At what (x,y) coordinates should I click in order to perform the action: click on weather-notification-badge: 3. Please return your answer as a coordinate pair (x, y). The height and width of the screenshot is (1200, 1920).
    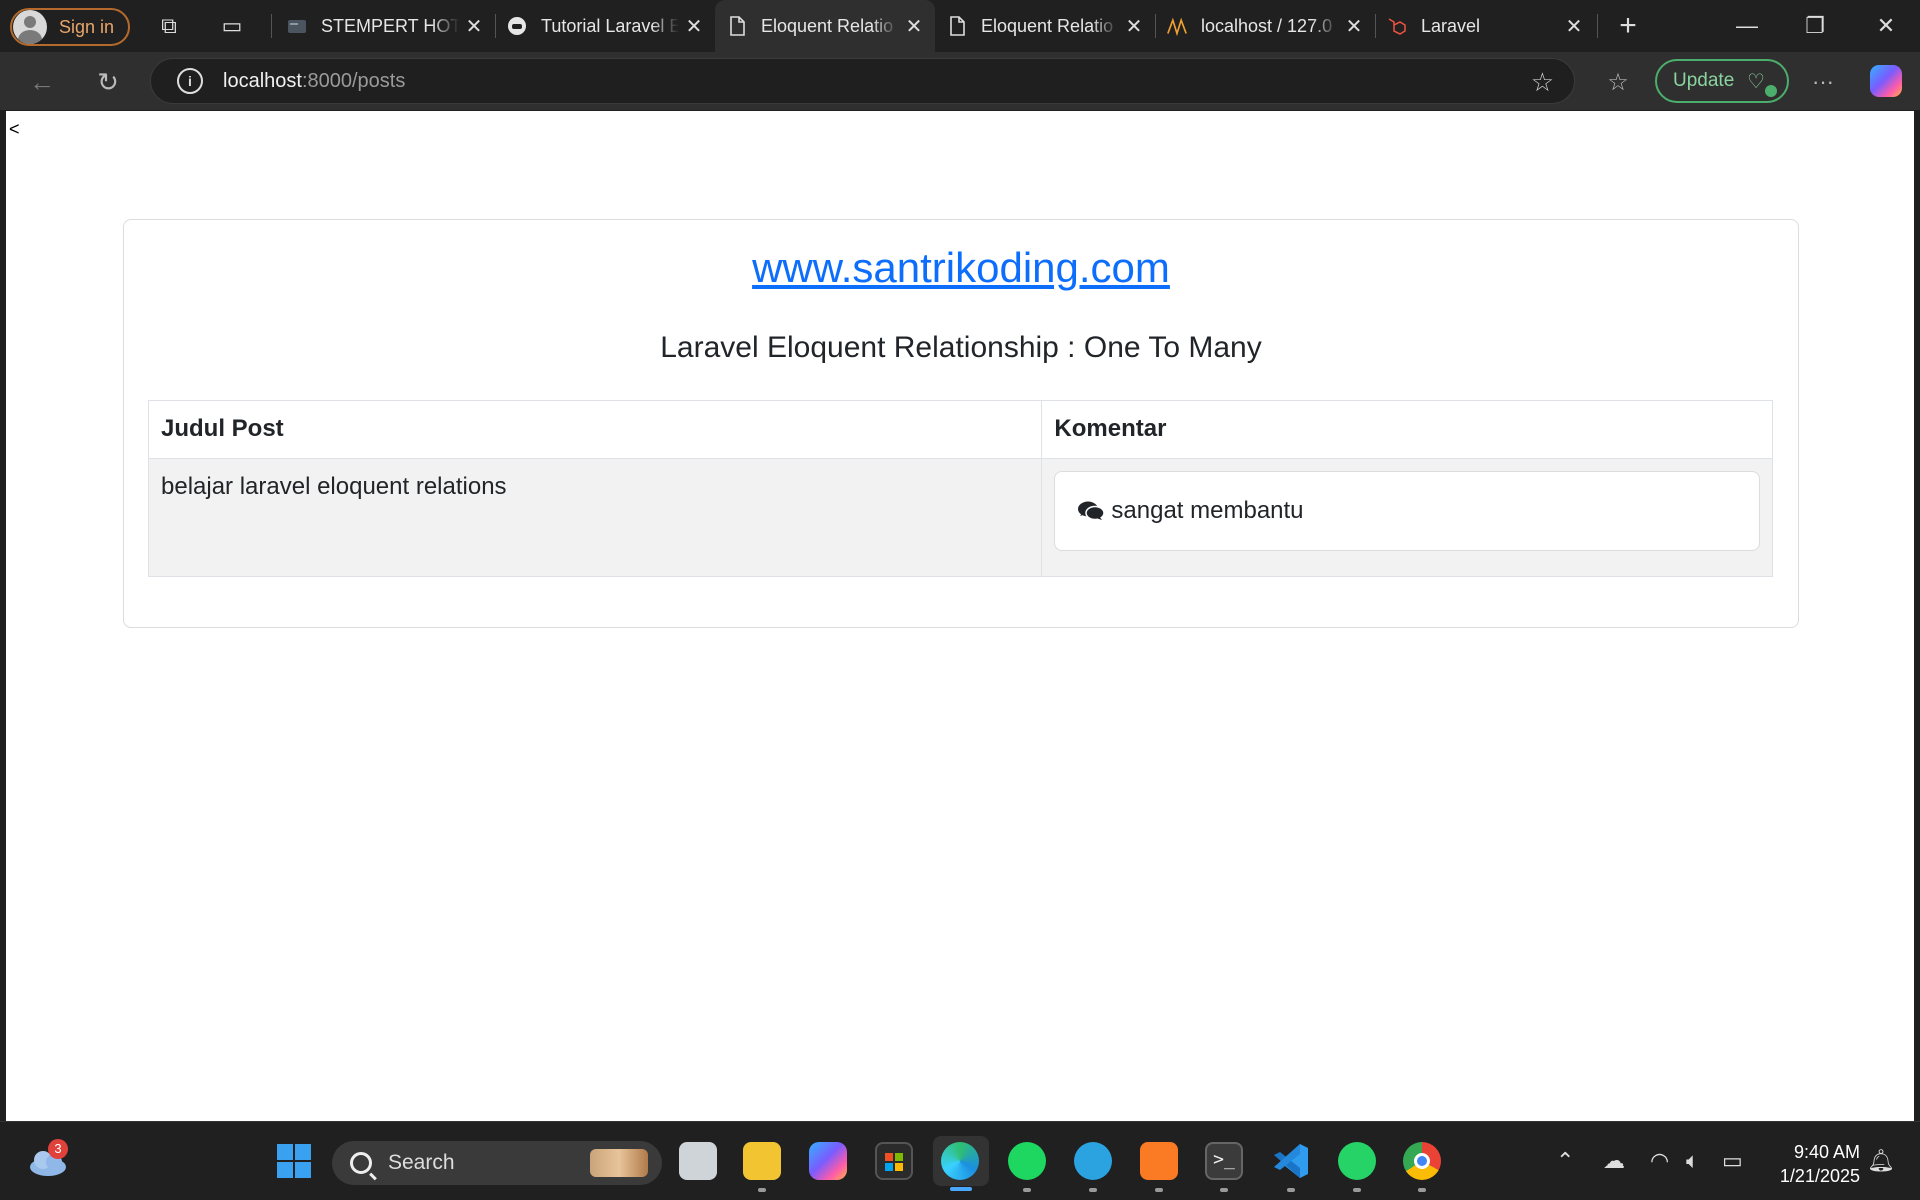
    Looking at the image, I should click on (58, 1149).